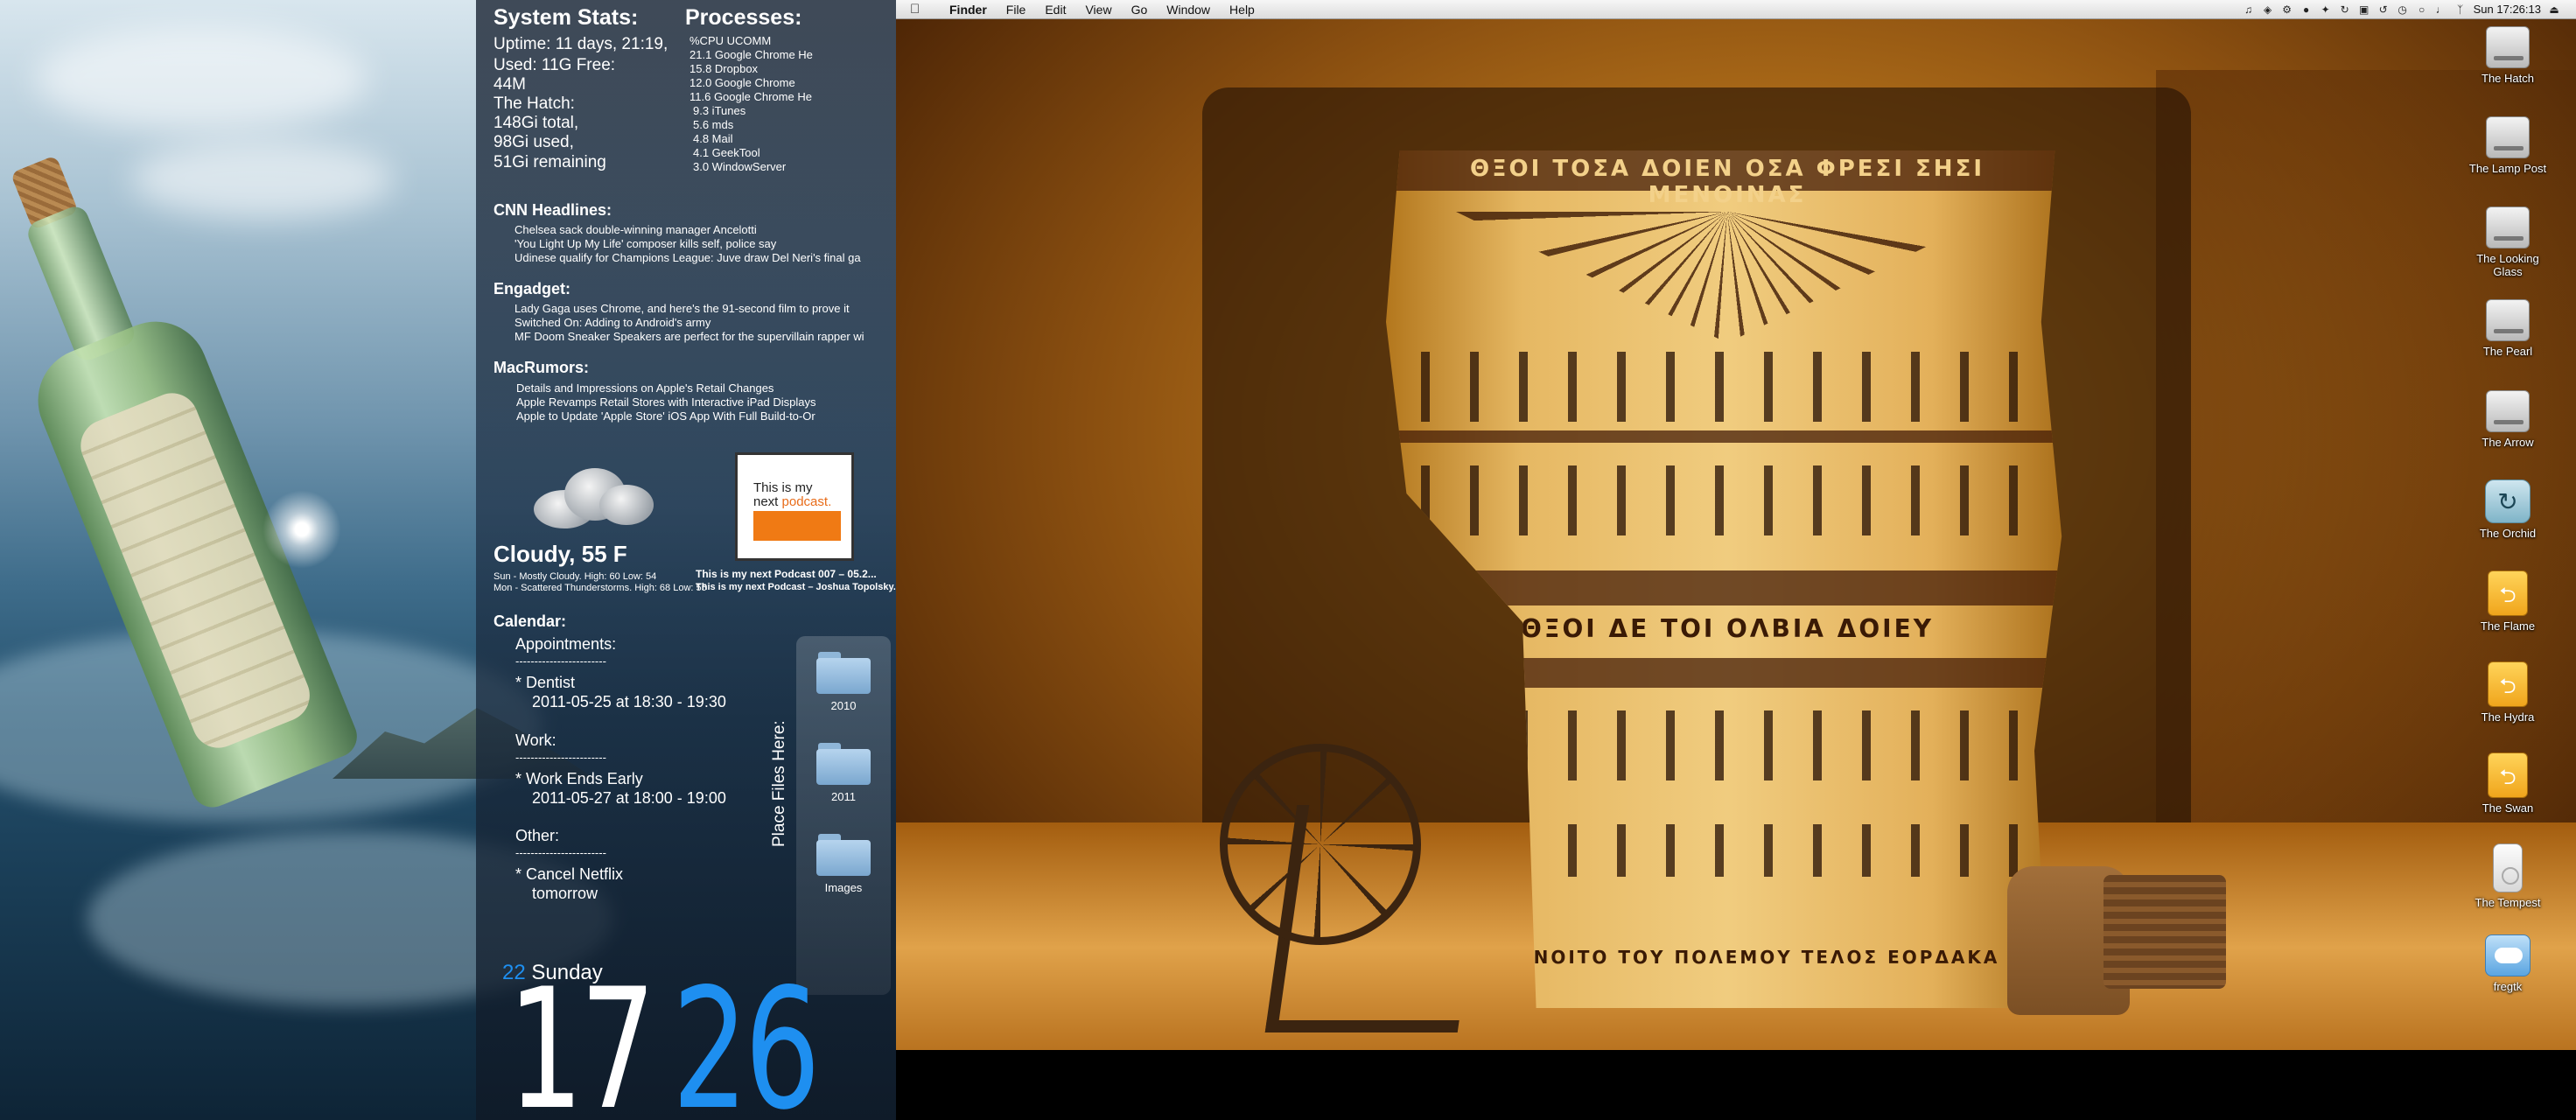  What do you see at coordinates (536, 123) in the screenshot?
I see `system-stats-line: 148Gi total,` at bounding box center [536, 123].